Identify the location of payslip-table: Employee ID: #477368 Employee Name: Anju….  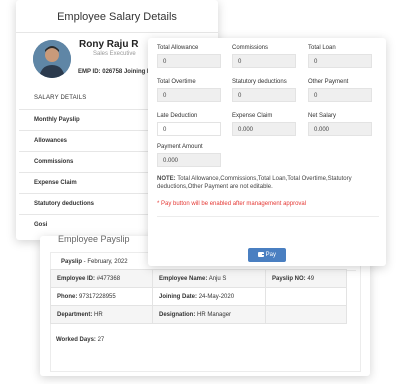
(198, 296).